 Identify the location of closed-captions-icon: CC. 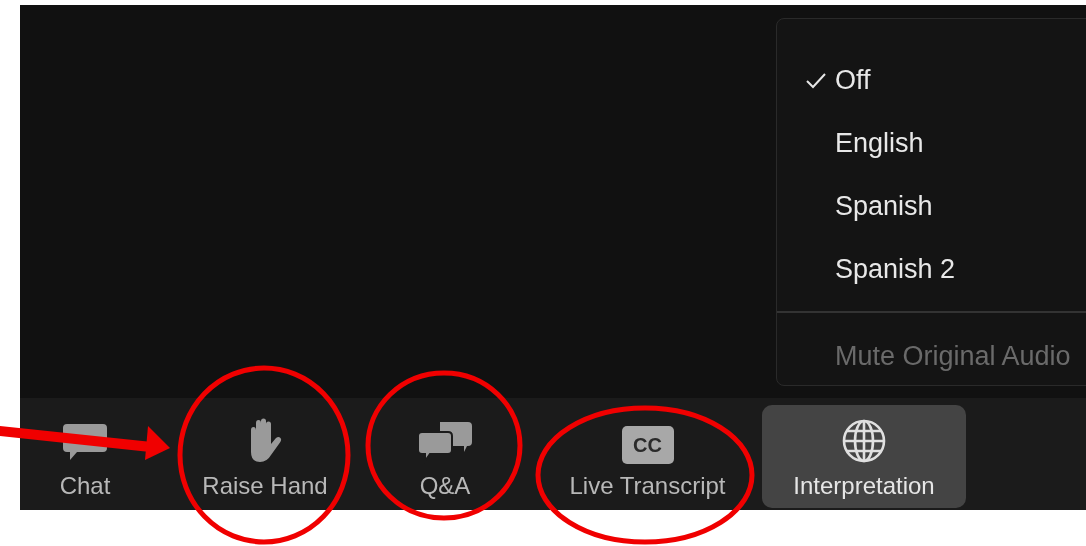
(647, 445).